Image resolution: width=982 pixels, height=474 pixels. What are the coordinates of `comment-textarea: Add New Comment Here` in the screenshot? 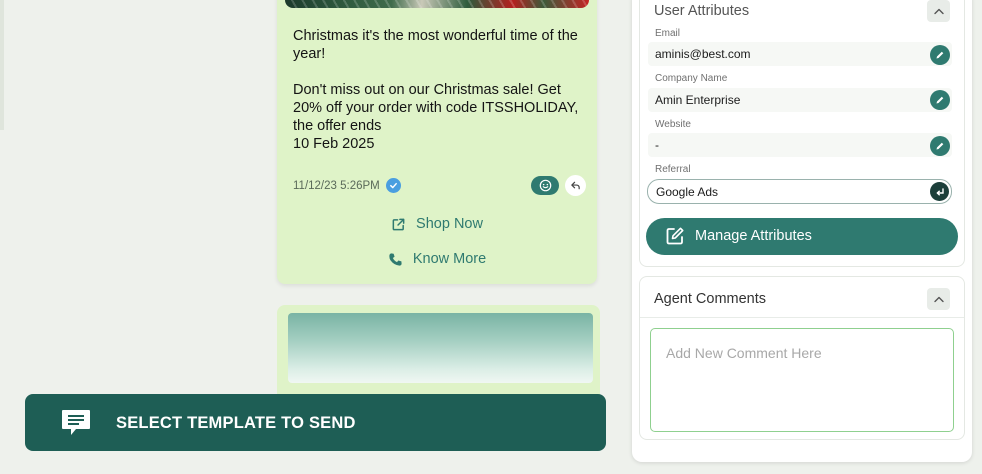 It's located at (802, 380).